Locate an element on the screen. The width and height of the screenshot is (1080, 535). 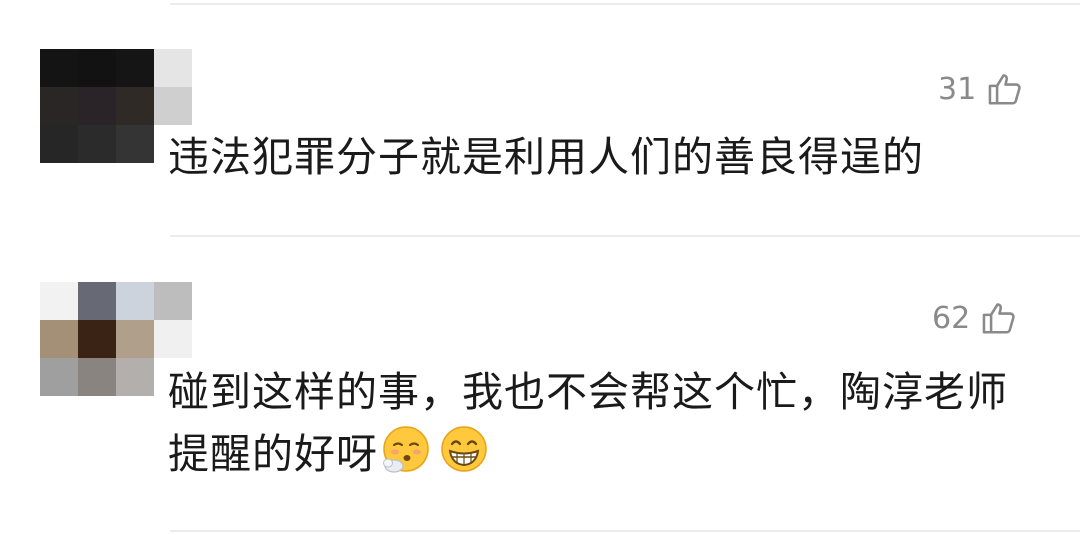
grinning-face-emoji-icon is located at coordinates (464, 458).